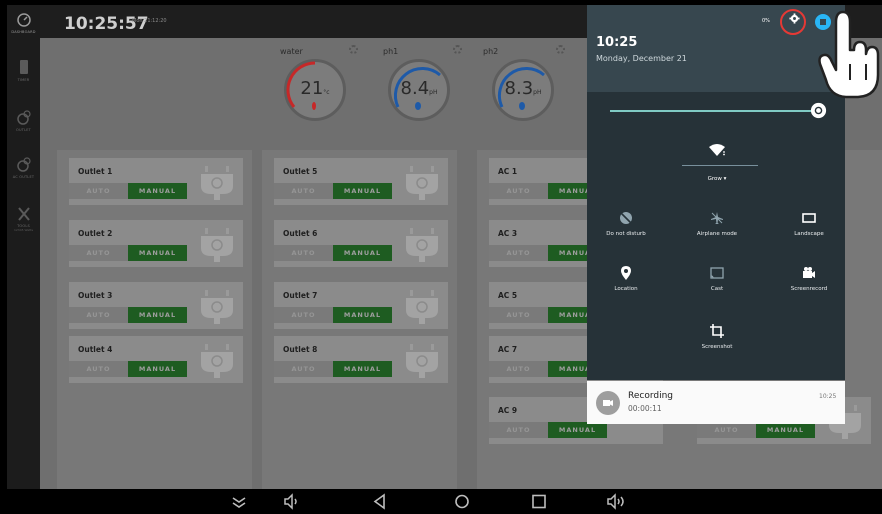 This screenshot has width=882, height=514. Describe the element at coordinates (717, 179) in the screenshot. I see `wifi-network-label: Grow ▾` at that location.